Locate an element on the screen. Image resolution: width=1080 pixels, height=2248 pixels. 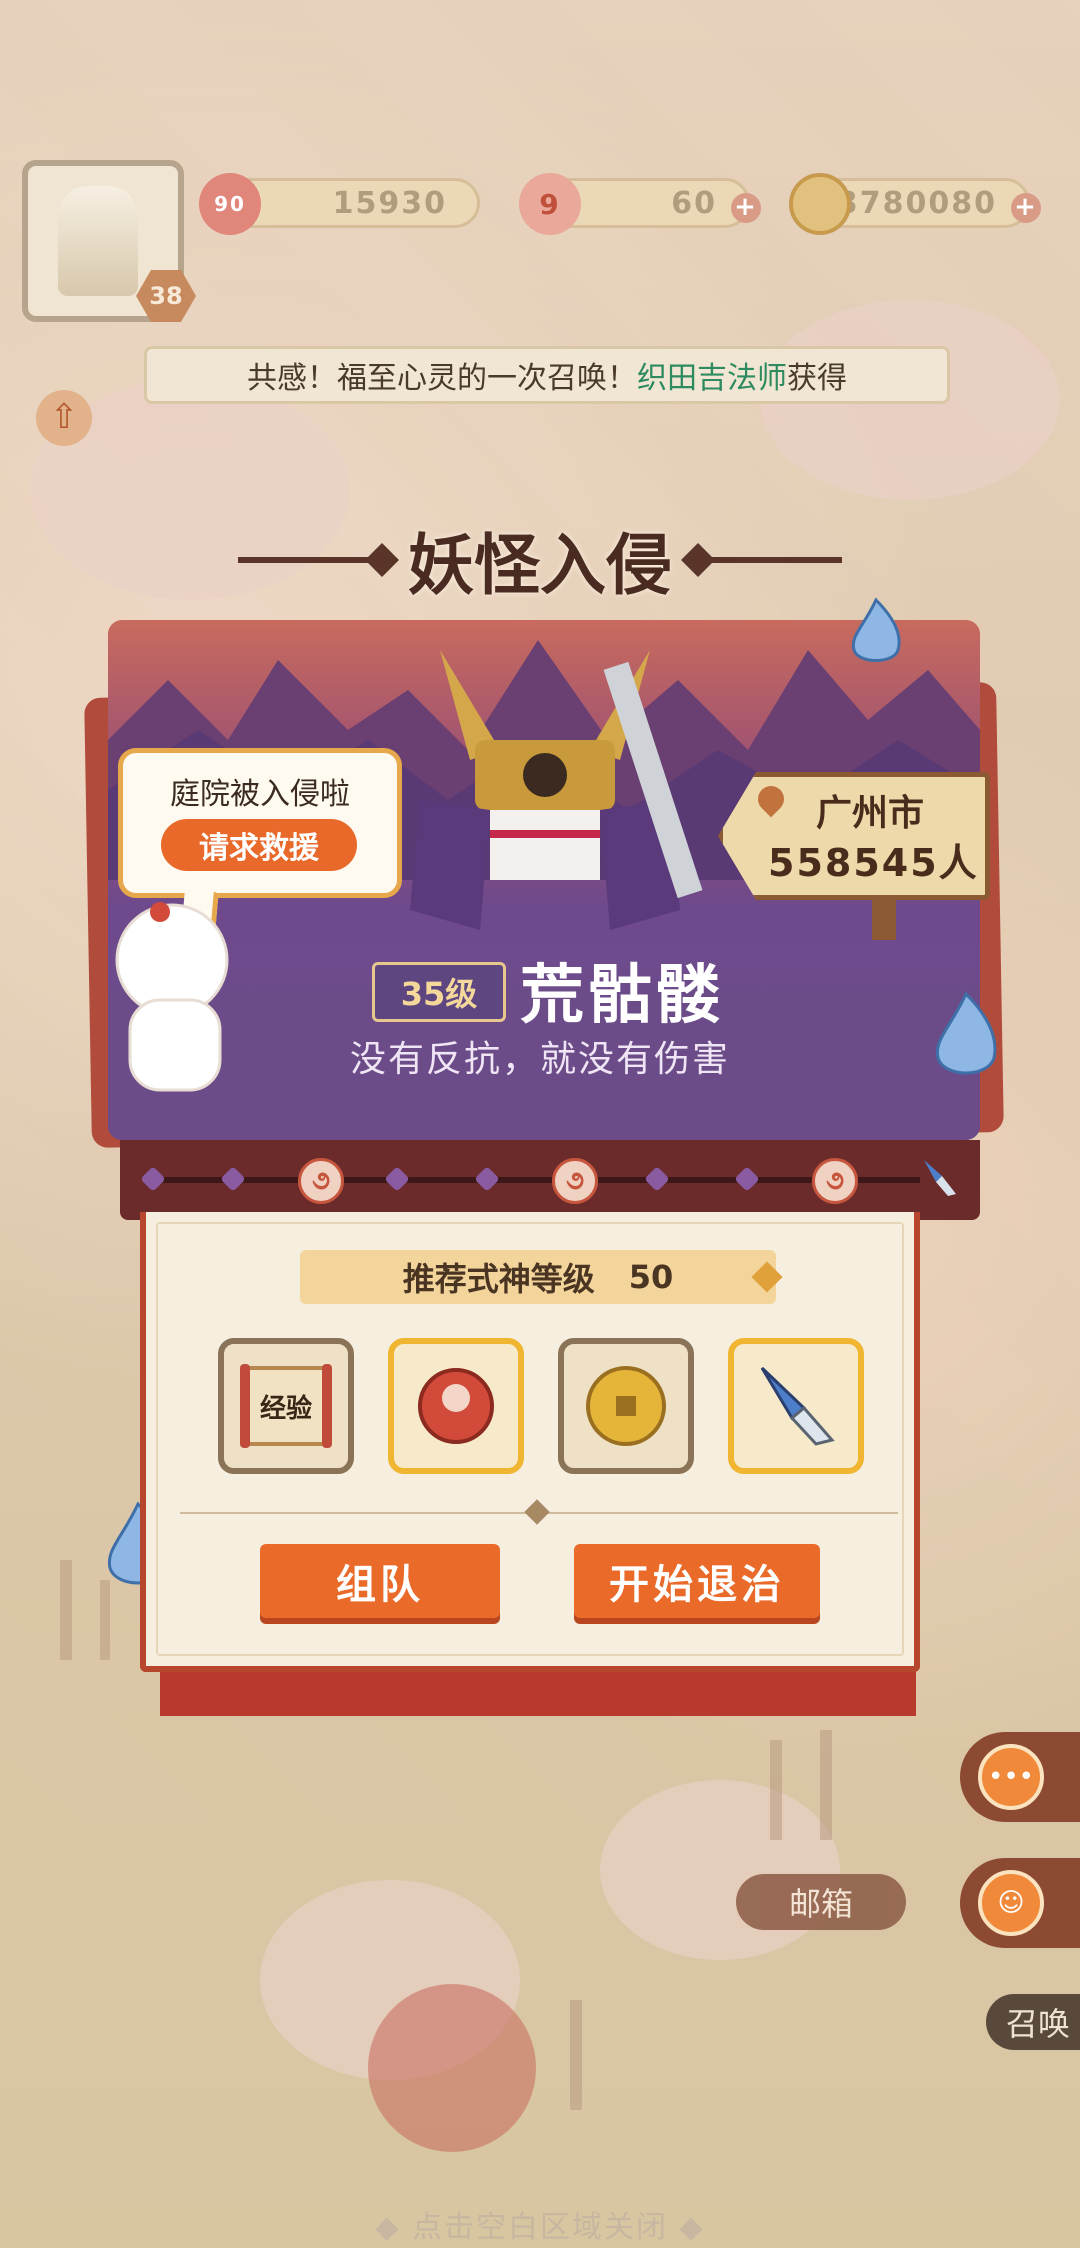
stamina-icon-label: 9 is located at coordinates (550, 204).